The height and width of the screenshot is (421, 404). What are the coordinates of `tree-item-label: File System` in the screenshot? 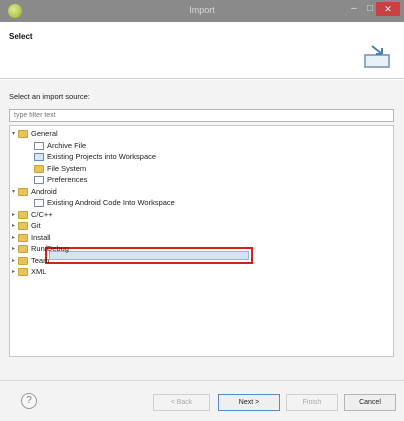 It's located at (67, 168).